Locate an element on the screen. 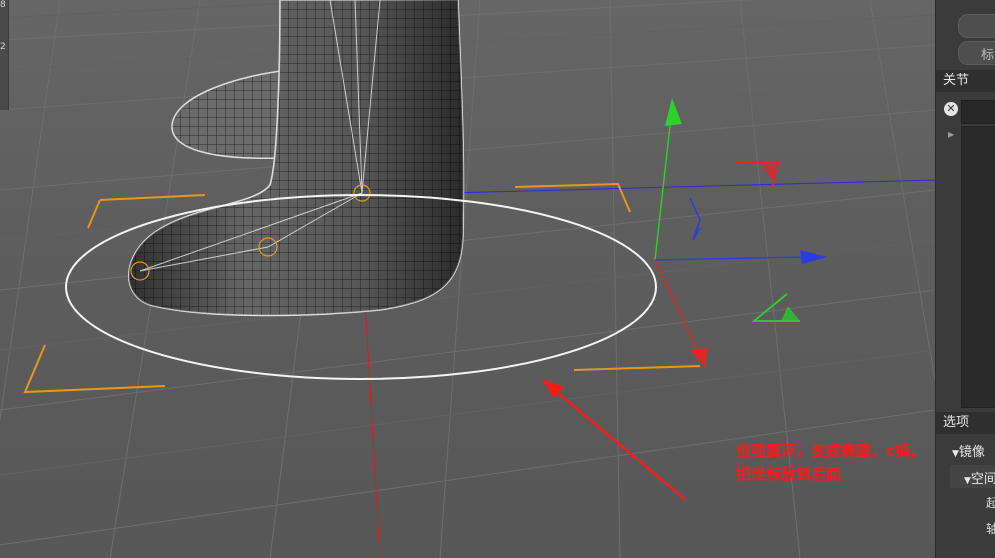 Image resolution: width=995 pixels, height=558 pixels. panel-button-2: 标 is located at coordinates (976, 53).